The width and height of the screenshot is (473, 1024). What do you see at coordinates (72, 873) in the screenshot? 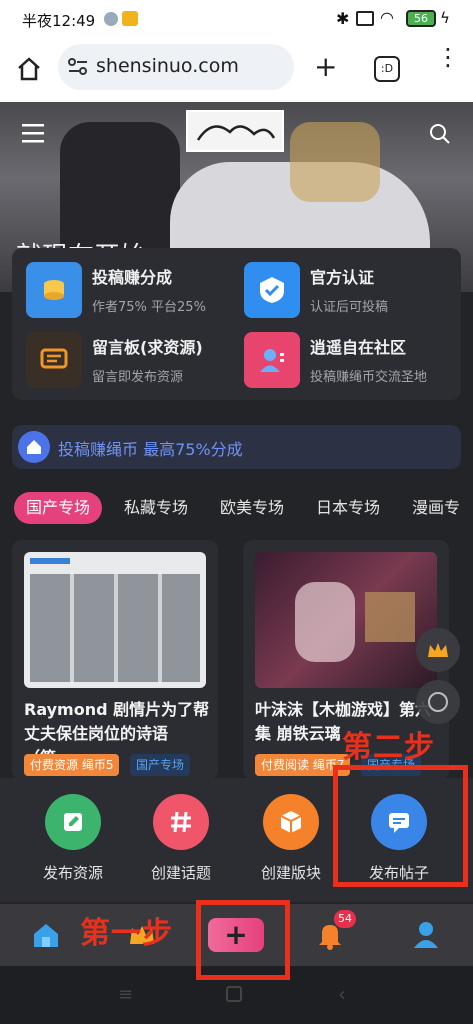
I see `publish-resource-label: 发布资源` at bounding box center [72, 873].